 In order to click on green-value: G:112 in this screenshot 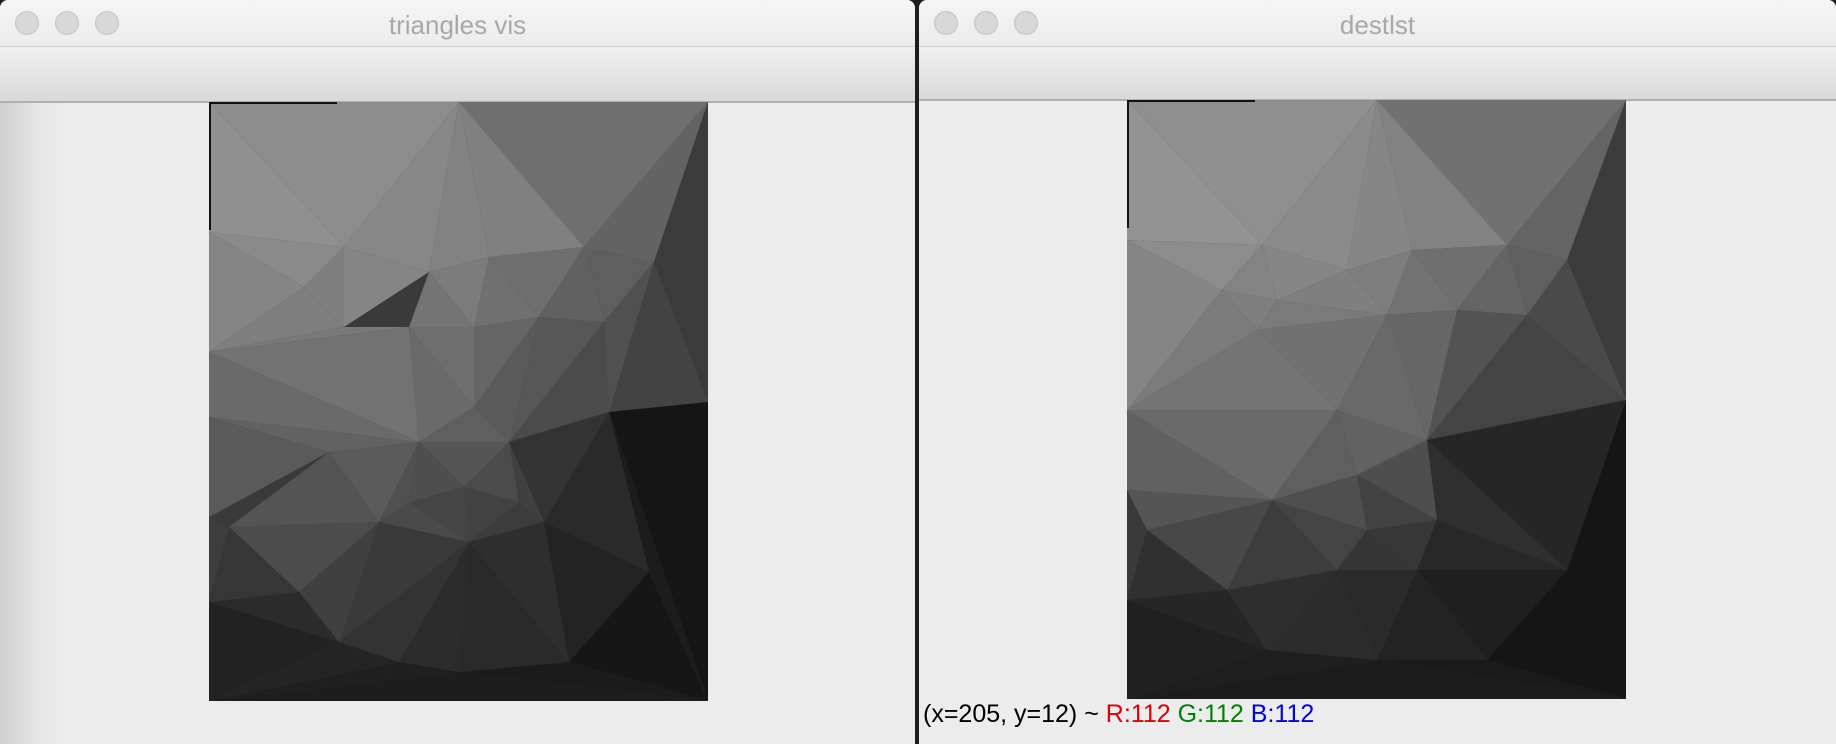, I will do `click(1210, 714)`.